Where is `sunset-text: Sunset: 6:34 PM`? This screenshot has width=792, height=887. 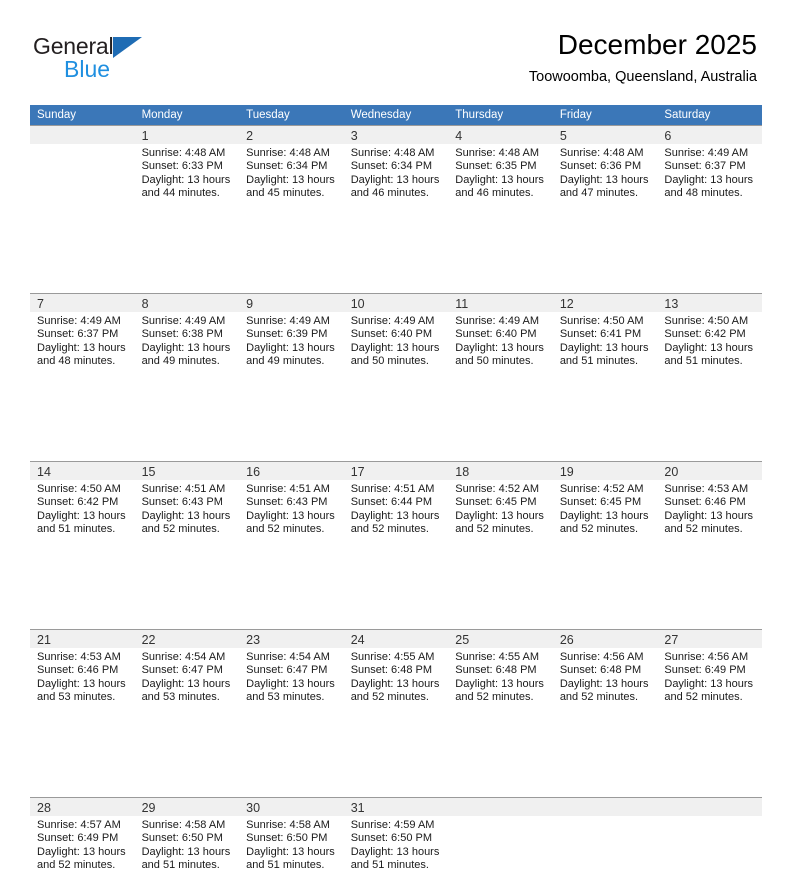
sunset-text: Sunset: 6:34 PM is located at coordinates (287, 166).